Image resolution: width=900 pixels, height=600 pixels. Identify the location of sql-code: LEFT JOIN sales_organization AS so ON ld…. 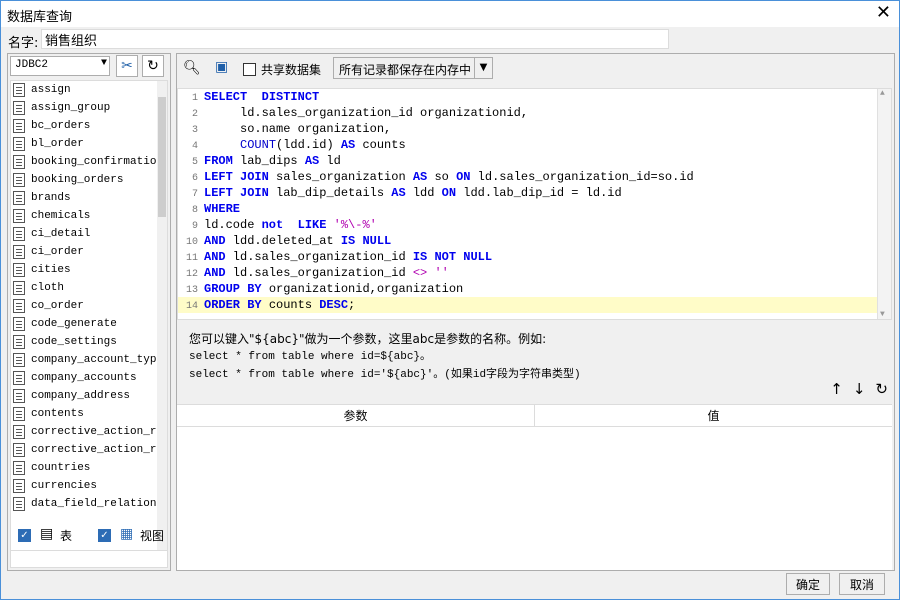
(449, 177).